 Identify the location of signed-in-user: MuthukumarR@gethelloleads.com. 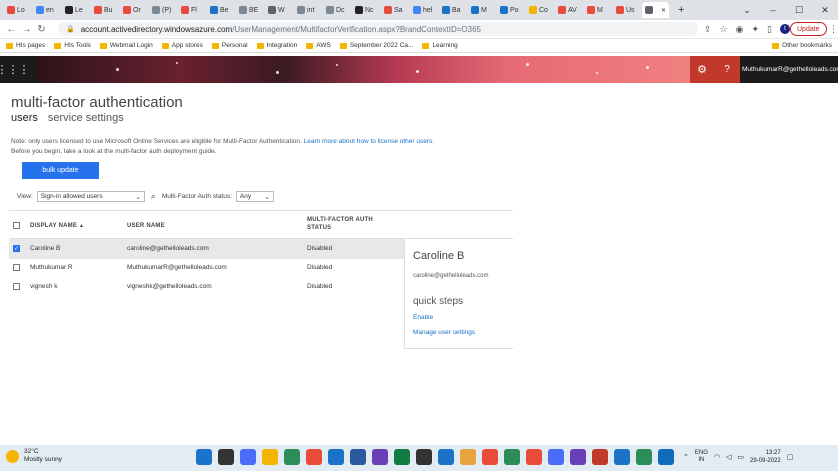
(790, 69).